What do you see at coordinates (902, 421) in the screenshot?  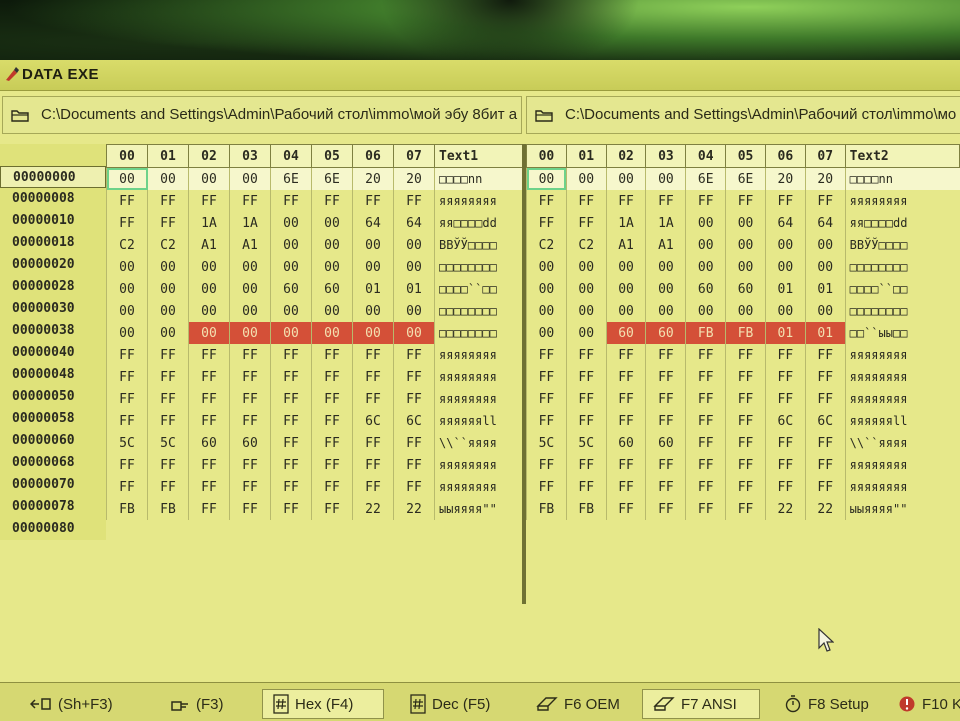 I see `text-cell: яяяяяяll` at bounding box center [902, 421].